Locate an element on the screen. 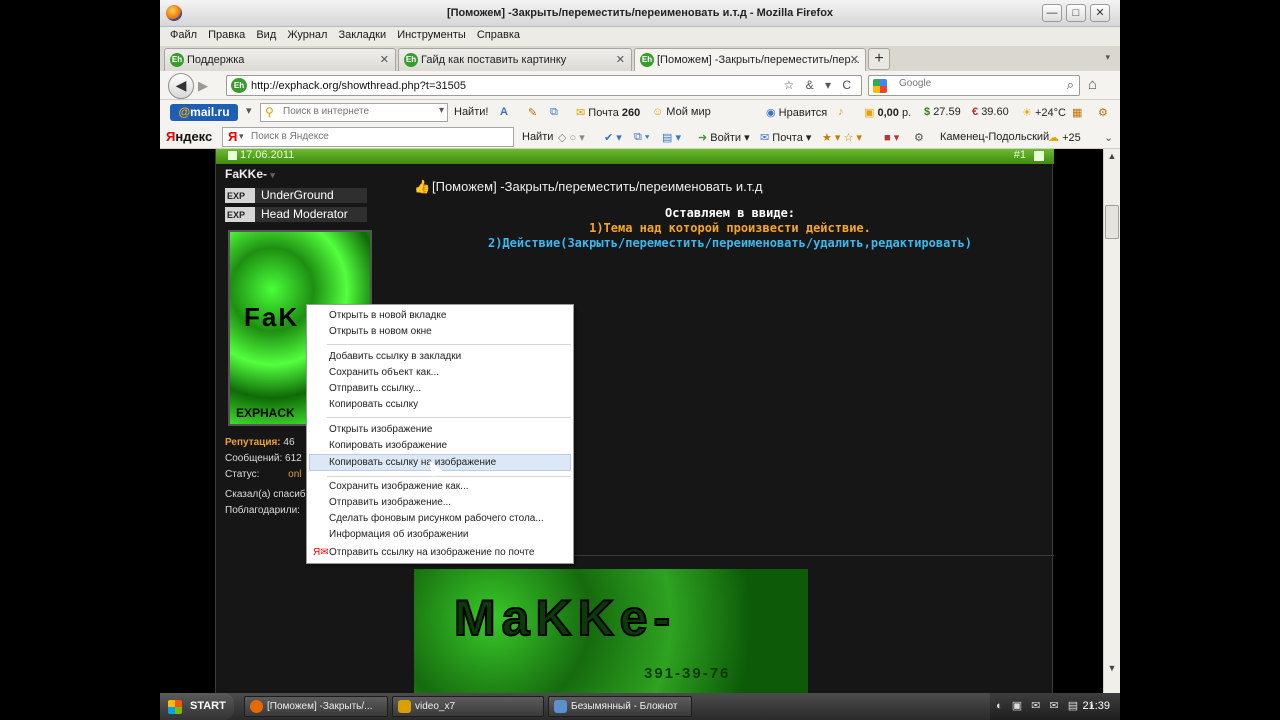 The image size is (1280, 720). menu-help: Справка is located at coordinates (494, 34).